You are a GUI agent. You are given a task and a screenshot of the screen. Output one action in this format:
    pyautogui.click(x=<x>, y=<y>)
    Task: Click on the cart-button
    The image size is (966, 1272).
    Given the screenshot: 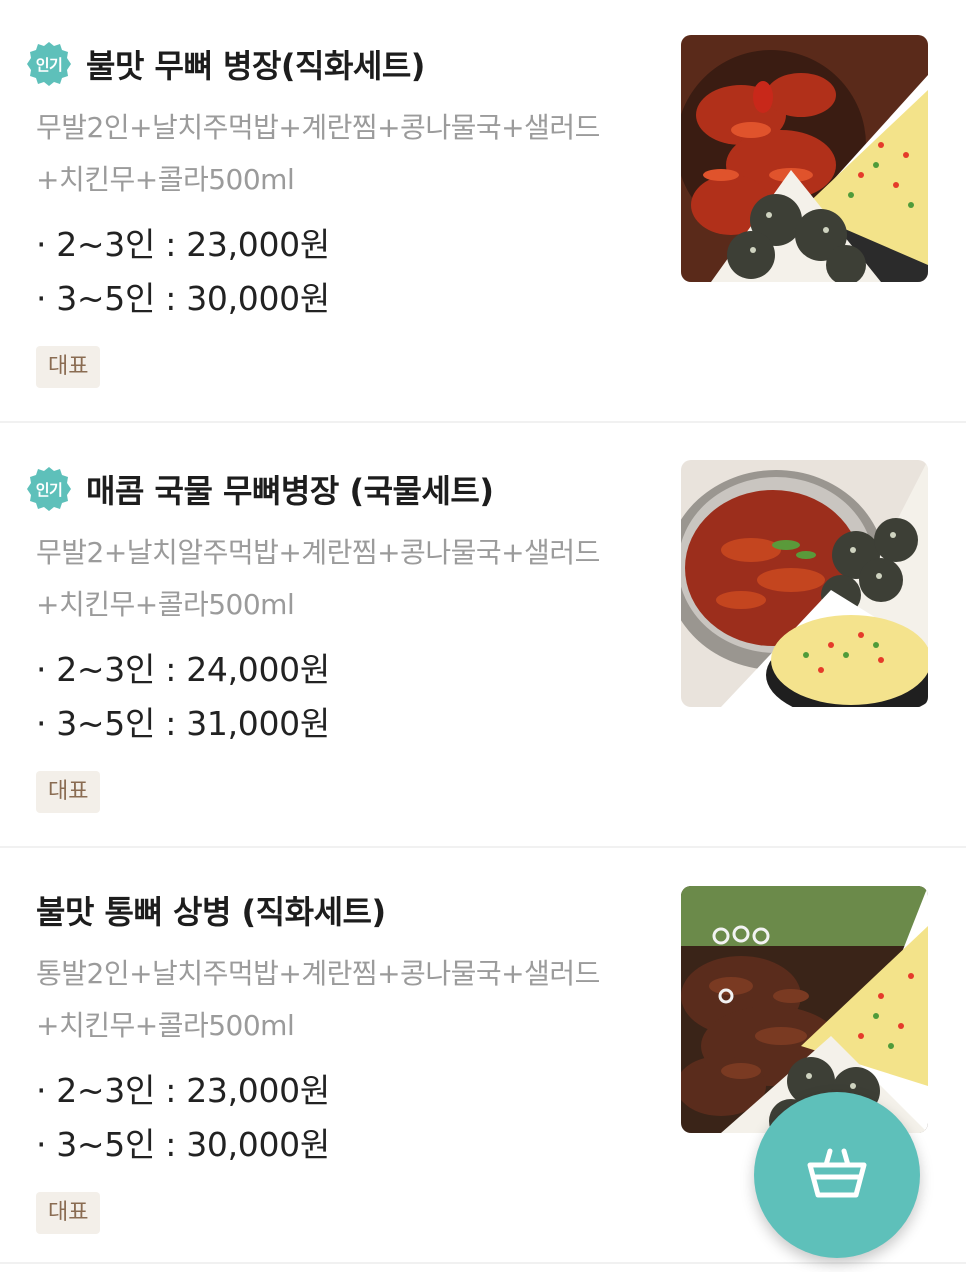 What is the action you would take?
    pyautogui.click(x=837, y=1175)
    